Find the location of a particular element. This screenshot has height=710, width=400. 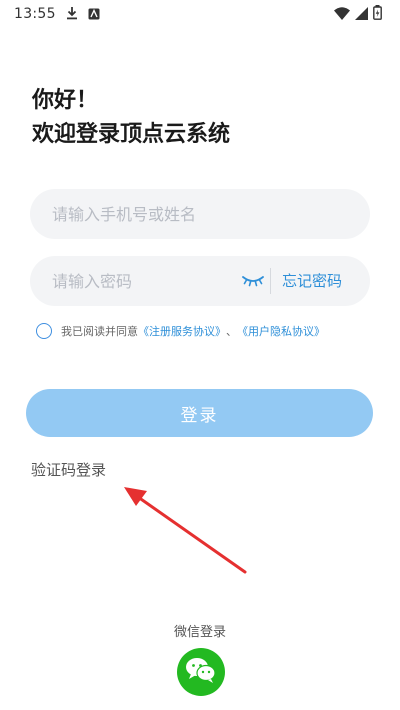

sms-login-link: 验证码登录 is located at coordinates (68, 469).